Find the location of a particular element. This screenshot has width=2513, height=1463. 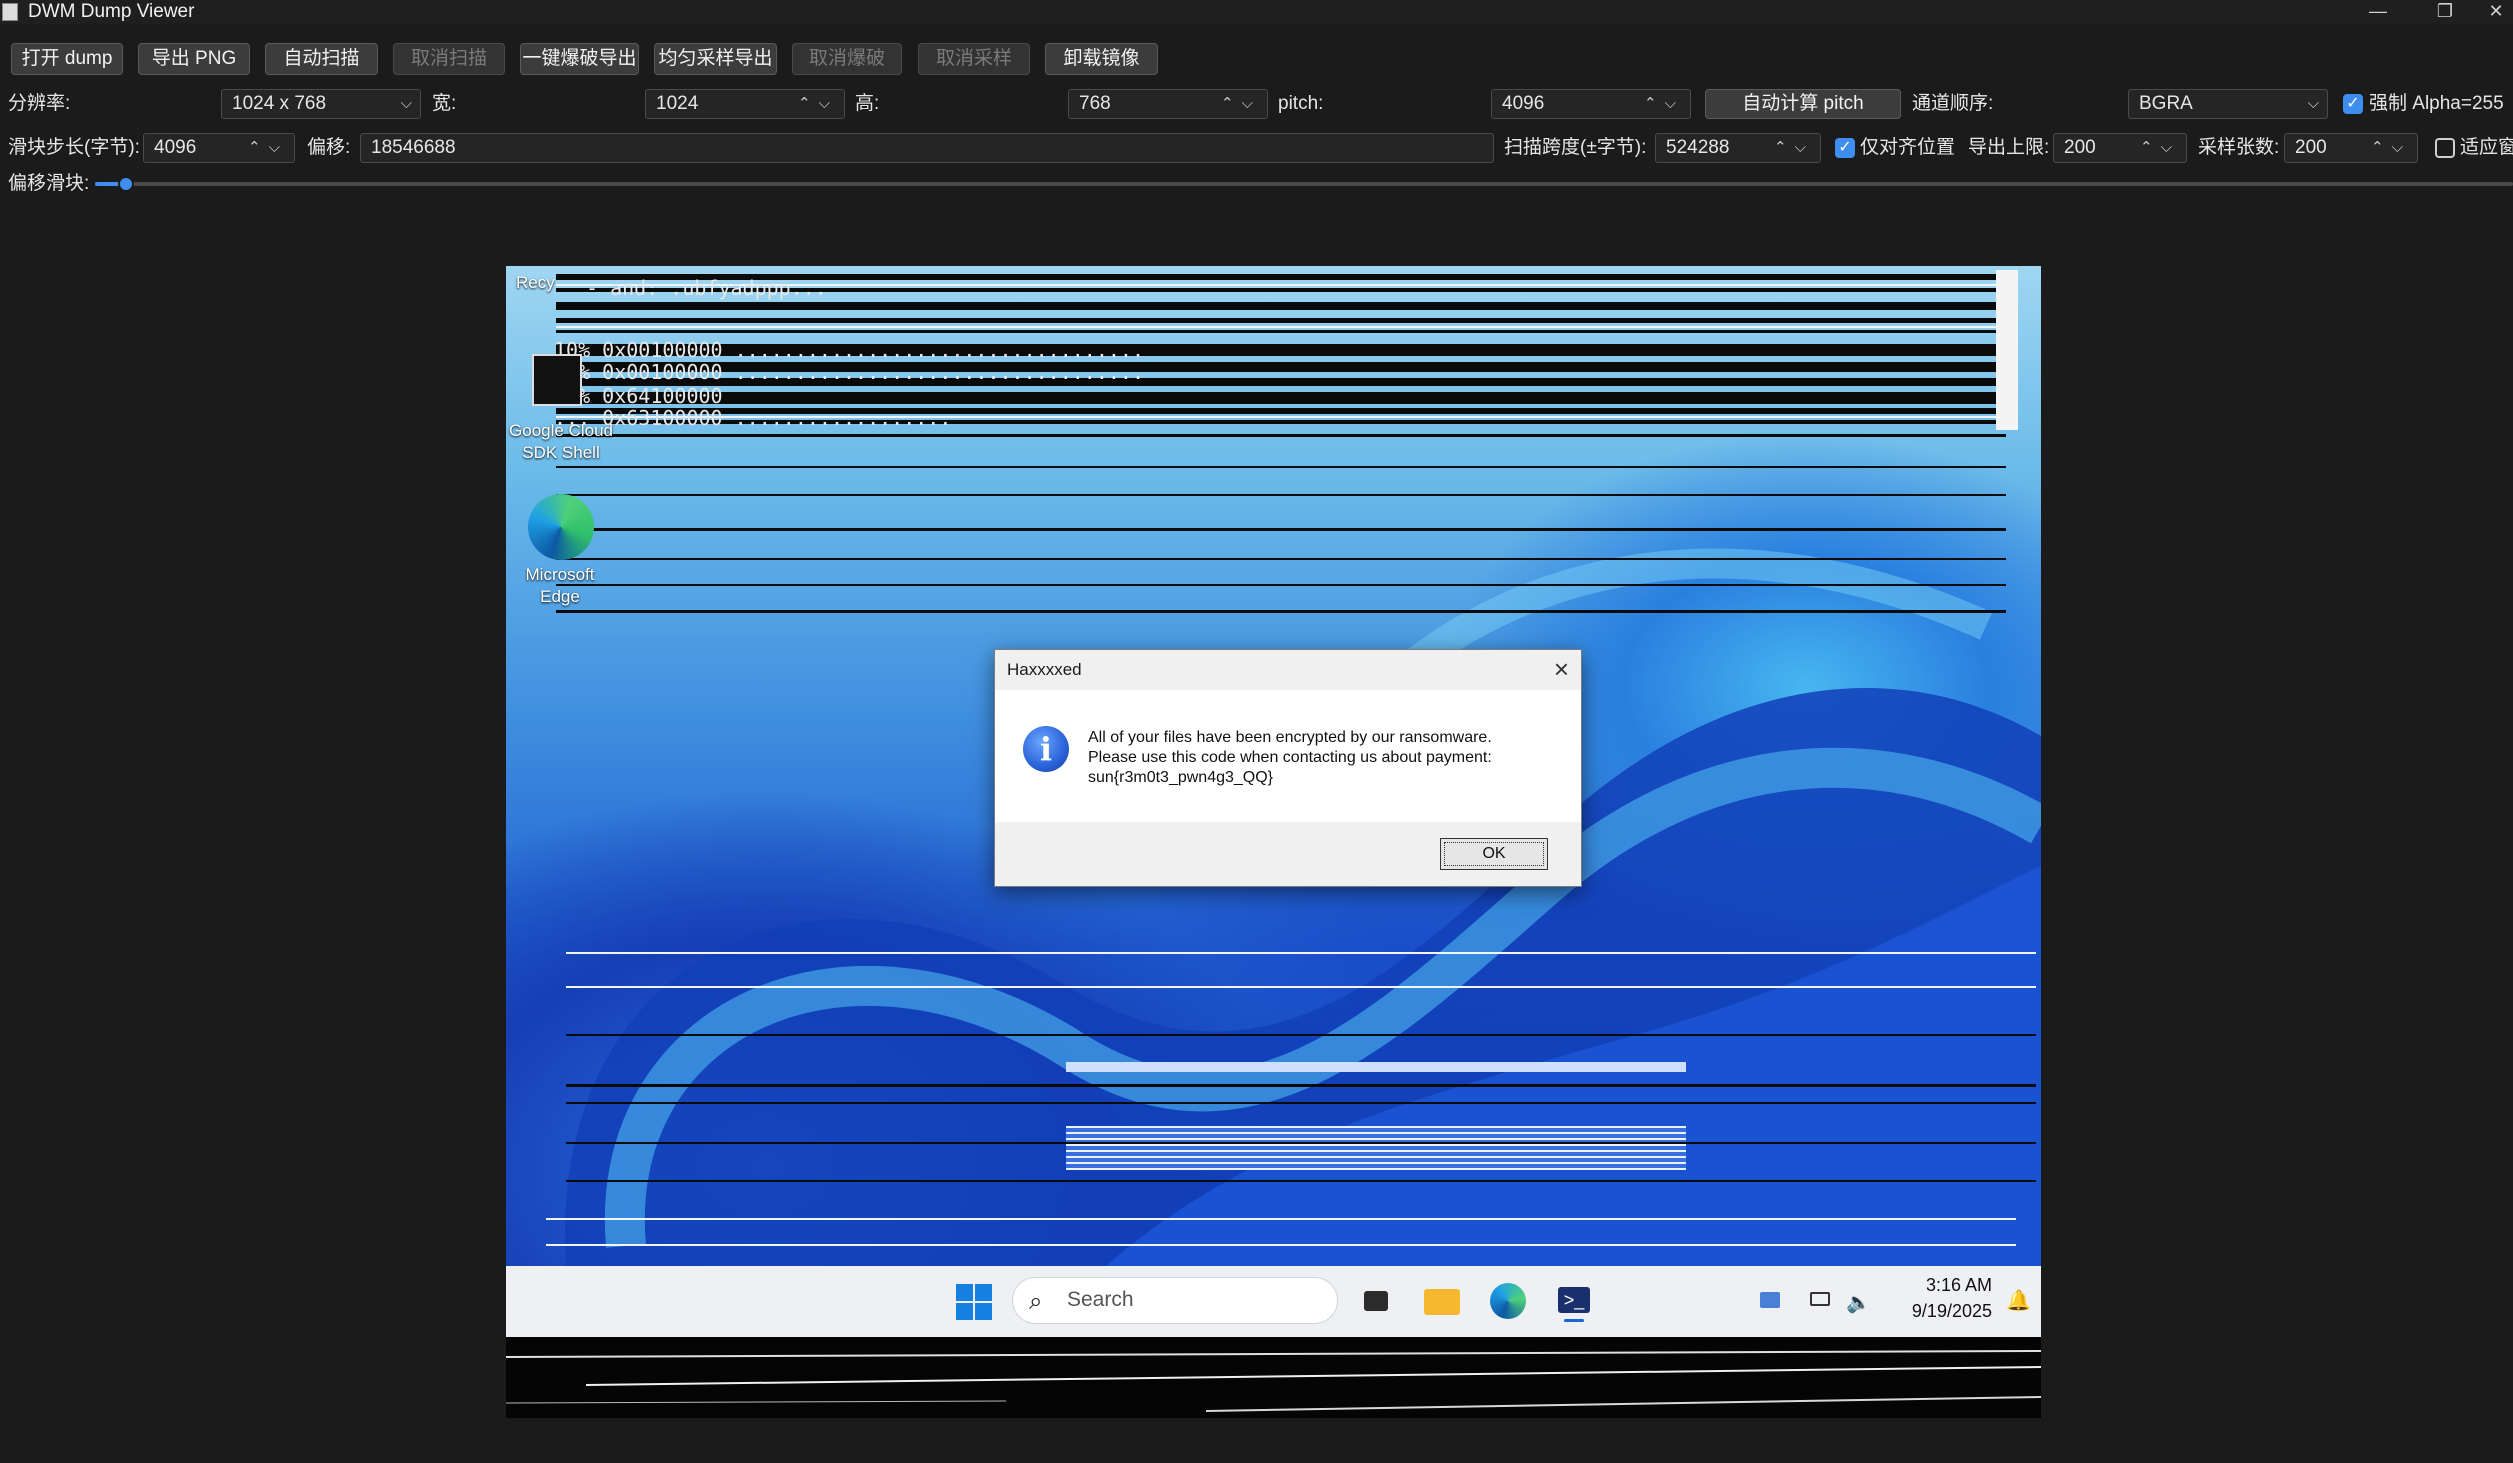

powershell-icon: >_ is located at coordinates (1574, 1301).